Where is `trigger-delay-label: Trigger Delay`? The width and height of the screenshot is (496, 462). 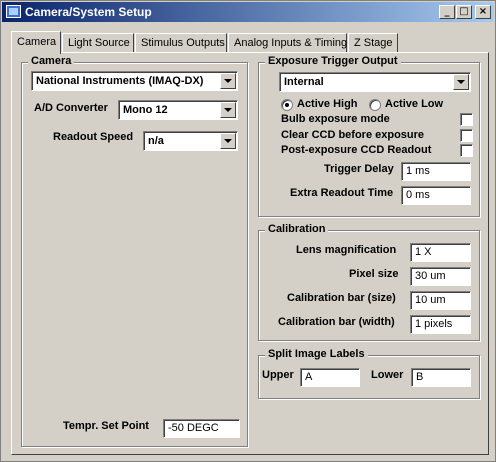 trigger-delay-label: Trigger Delay is located at coordinates (359, 169).